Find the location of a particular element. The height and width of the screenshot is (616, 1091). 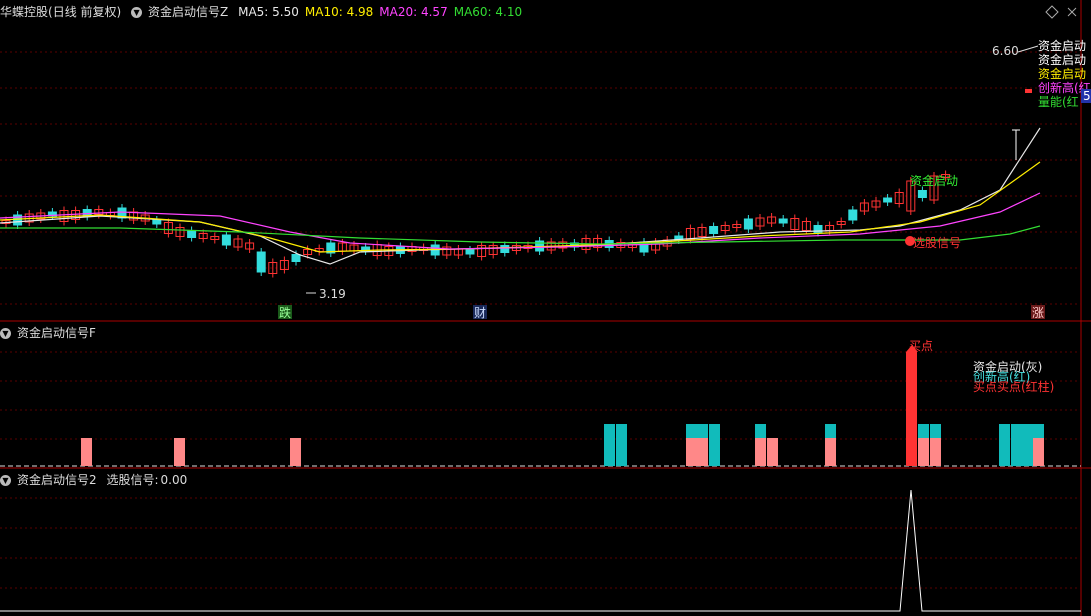

event-marker-text: 财 is located at coordinates (480, 313).